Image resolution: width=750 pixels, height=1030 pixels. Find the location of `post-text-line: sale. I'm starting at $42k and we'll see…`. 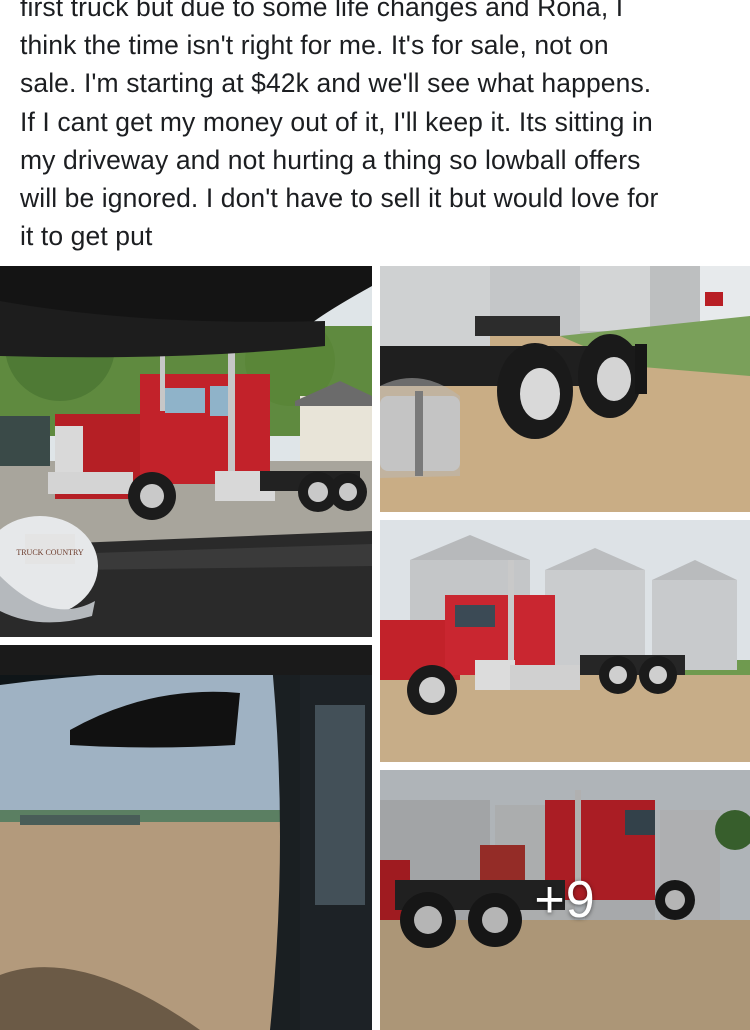

post-text-line: sale. I'm starting at $42k and we'll see… is located at coordinates (336, 83).